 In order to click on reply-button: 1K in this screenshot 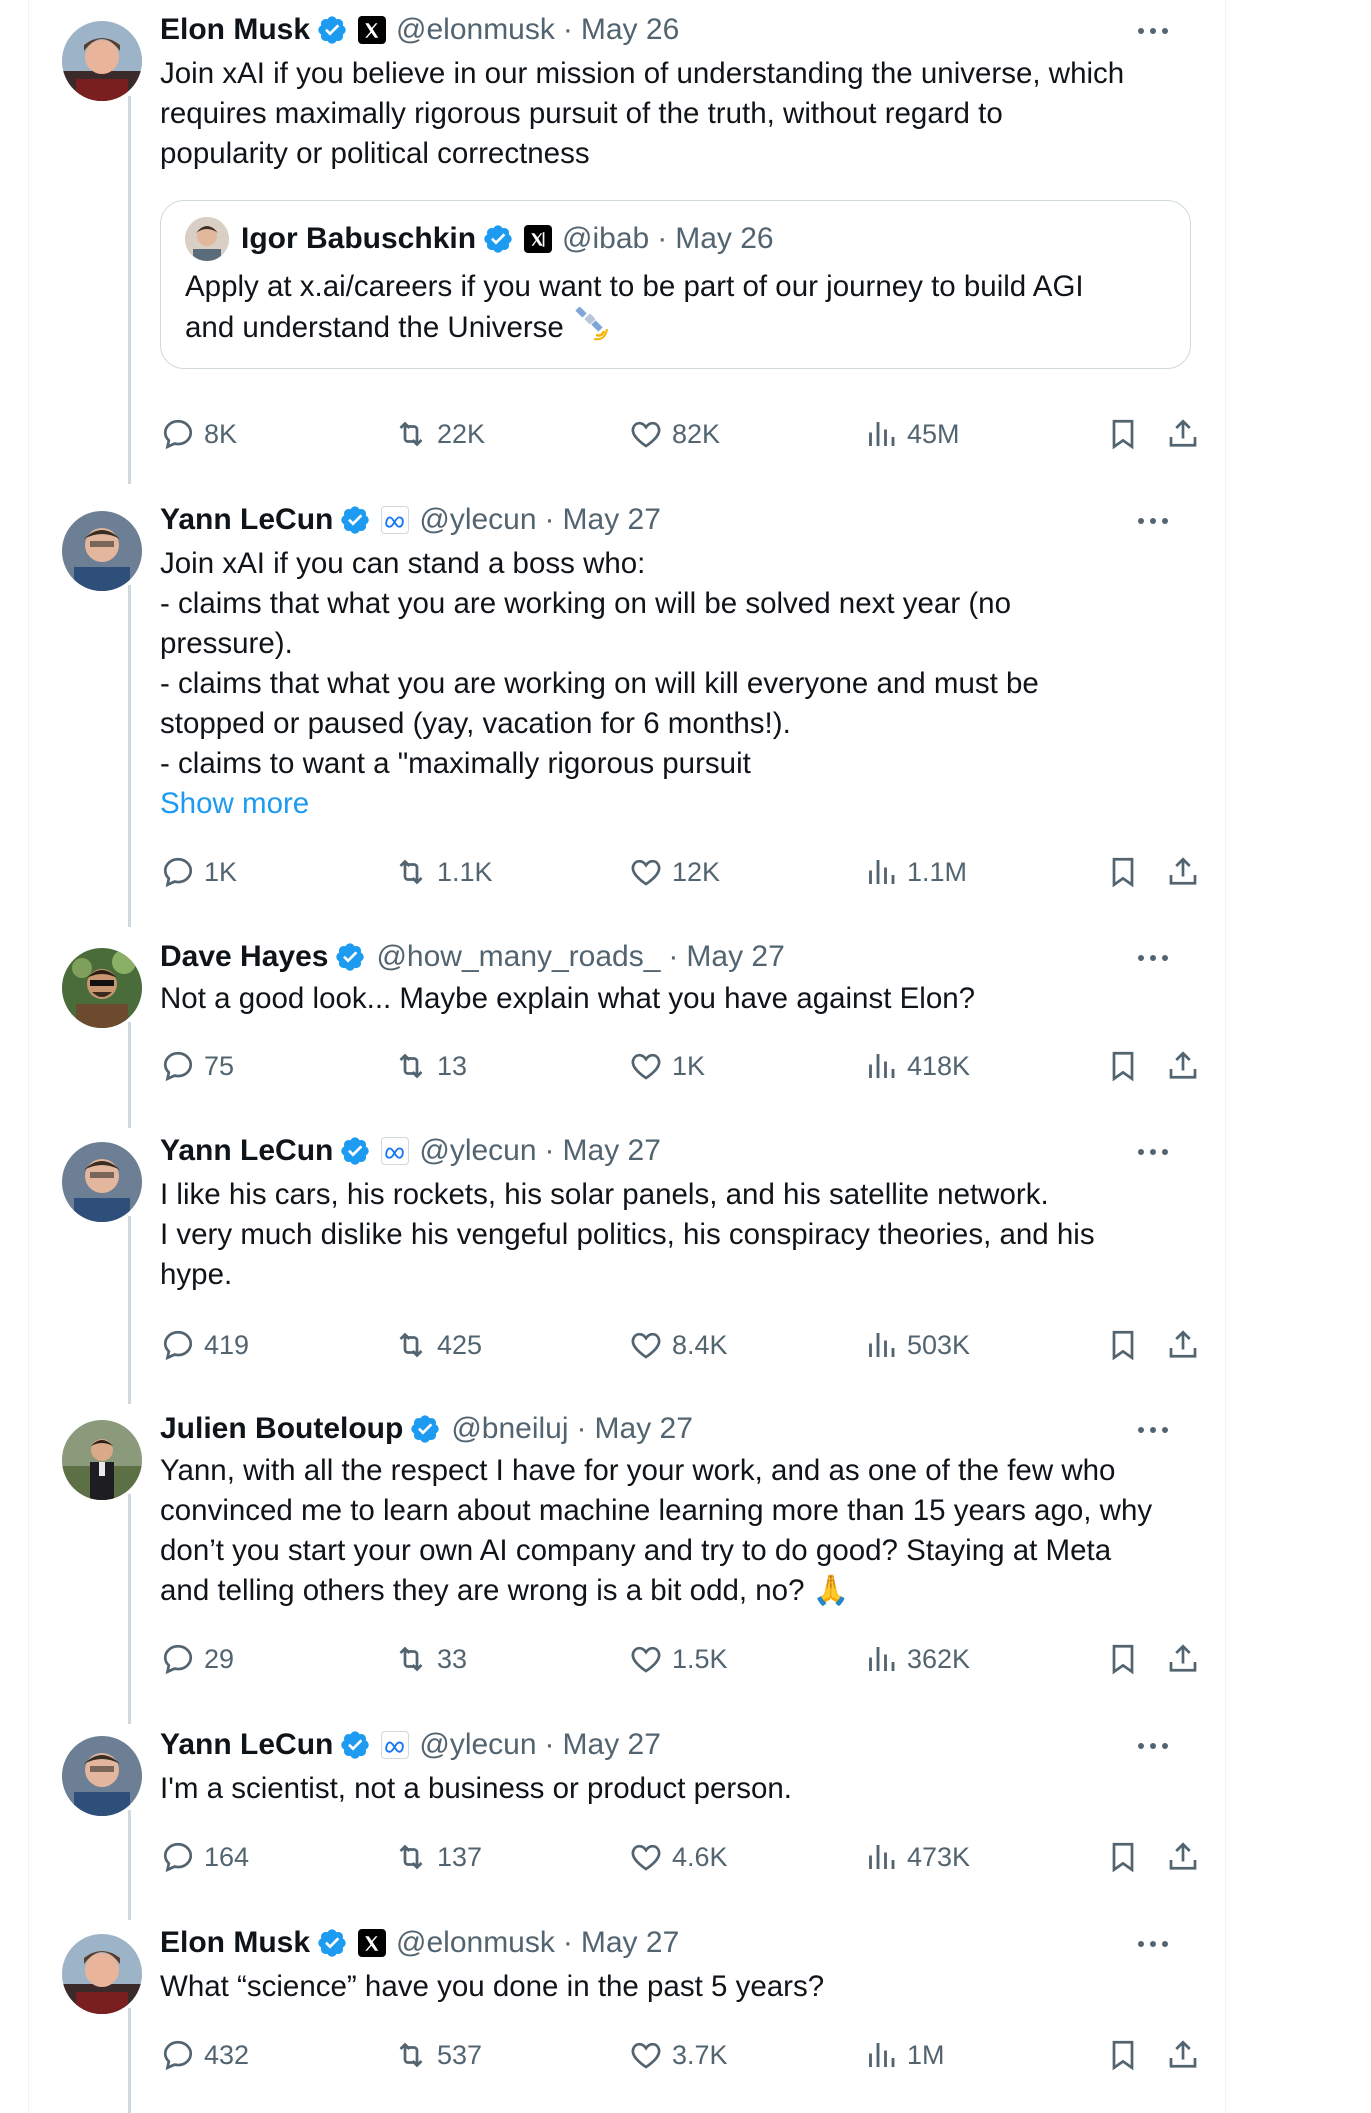, I will do `click(198, 872)`.